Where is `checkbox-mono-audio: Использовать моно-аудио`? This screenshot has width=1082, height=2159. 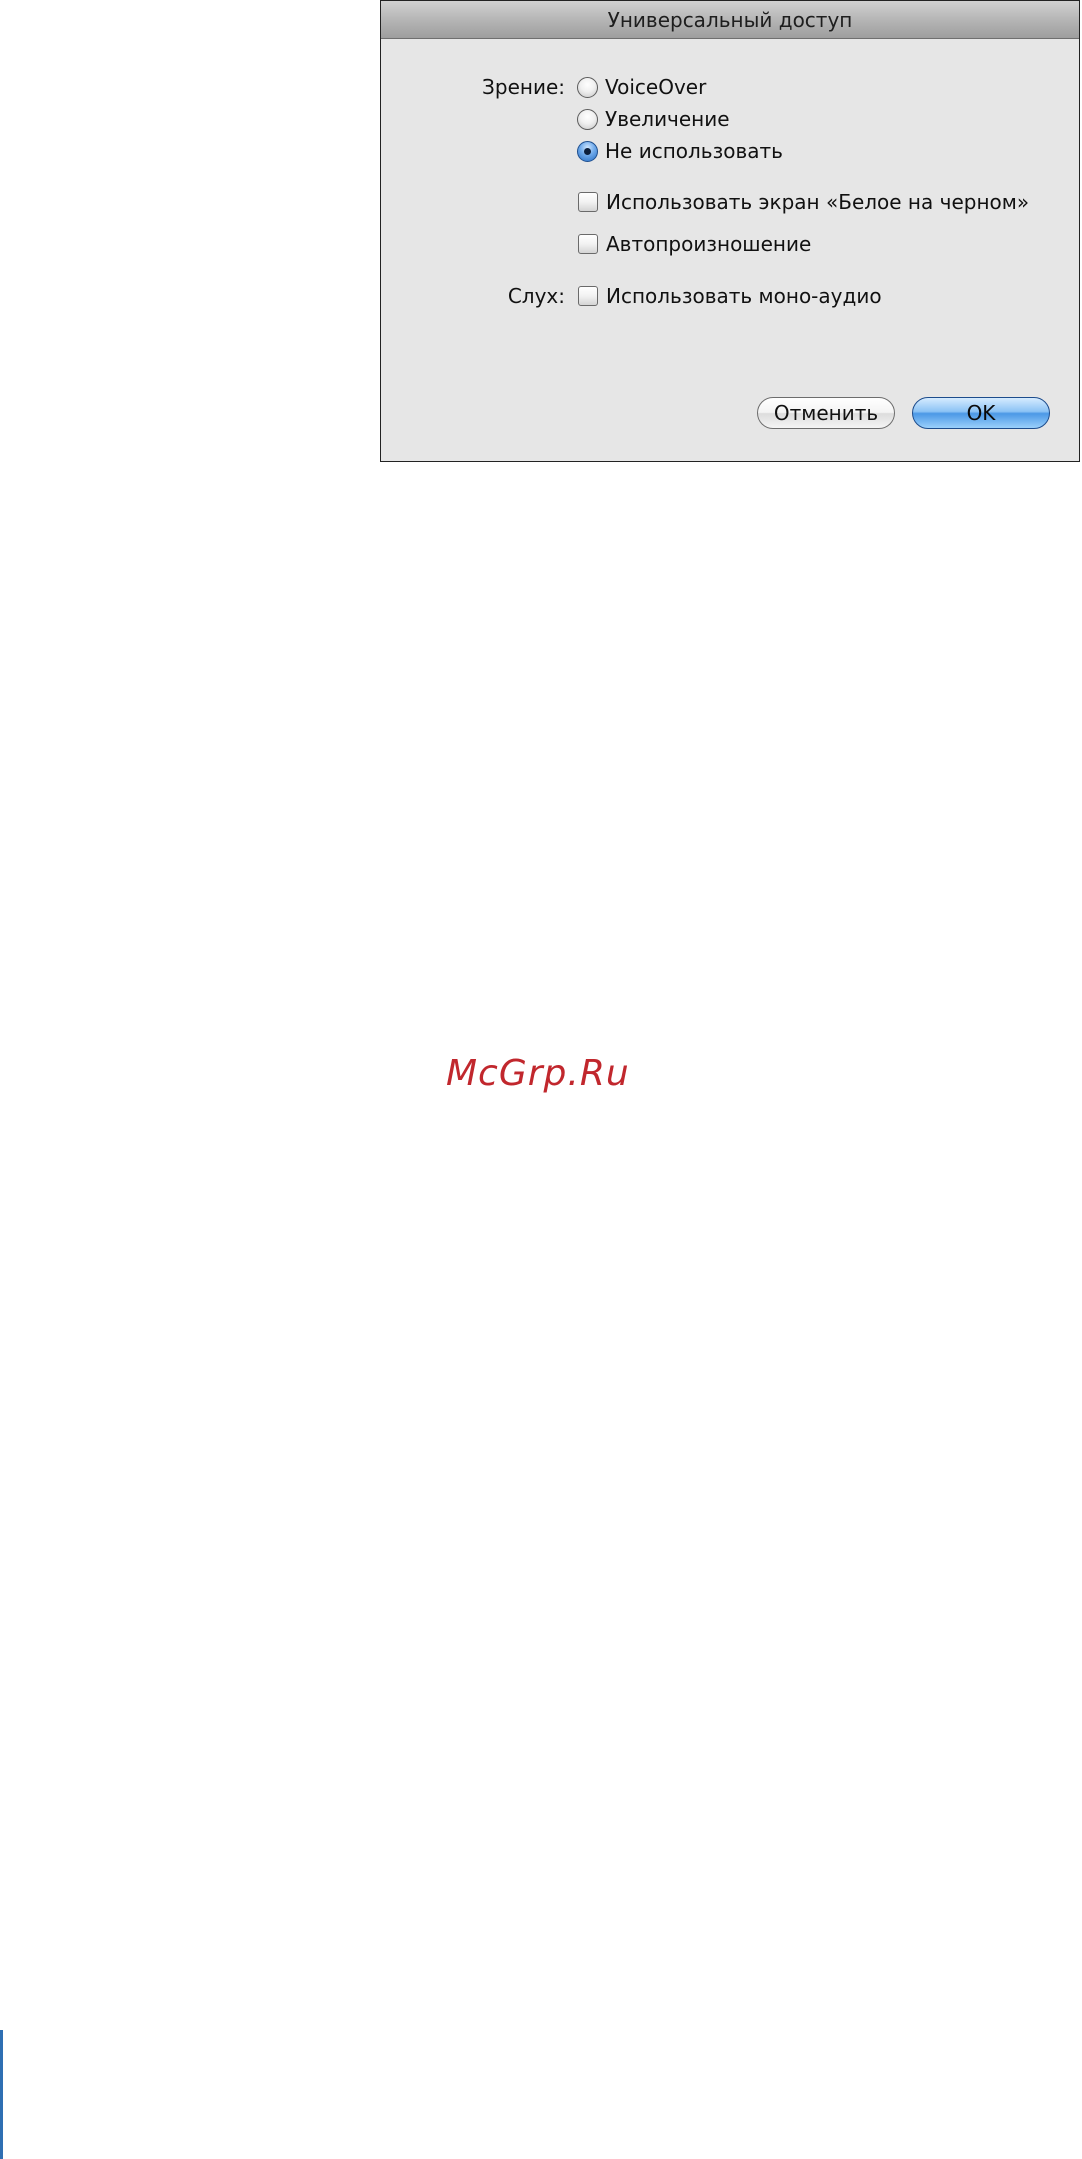 checkbox-mono-audio: Использовать моно-аудио is located at coordinates (730, 296).